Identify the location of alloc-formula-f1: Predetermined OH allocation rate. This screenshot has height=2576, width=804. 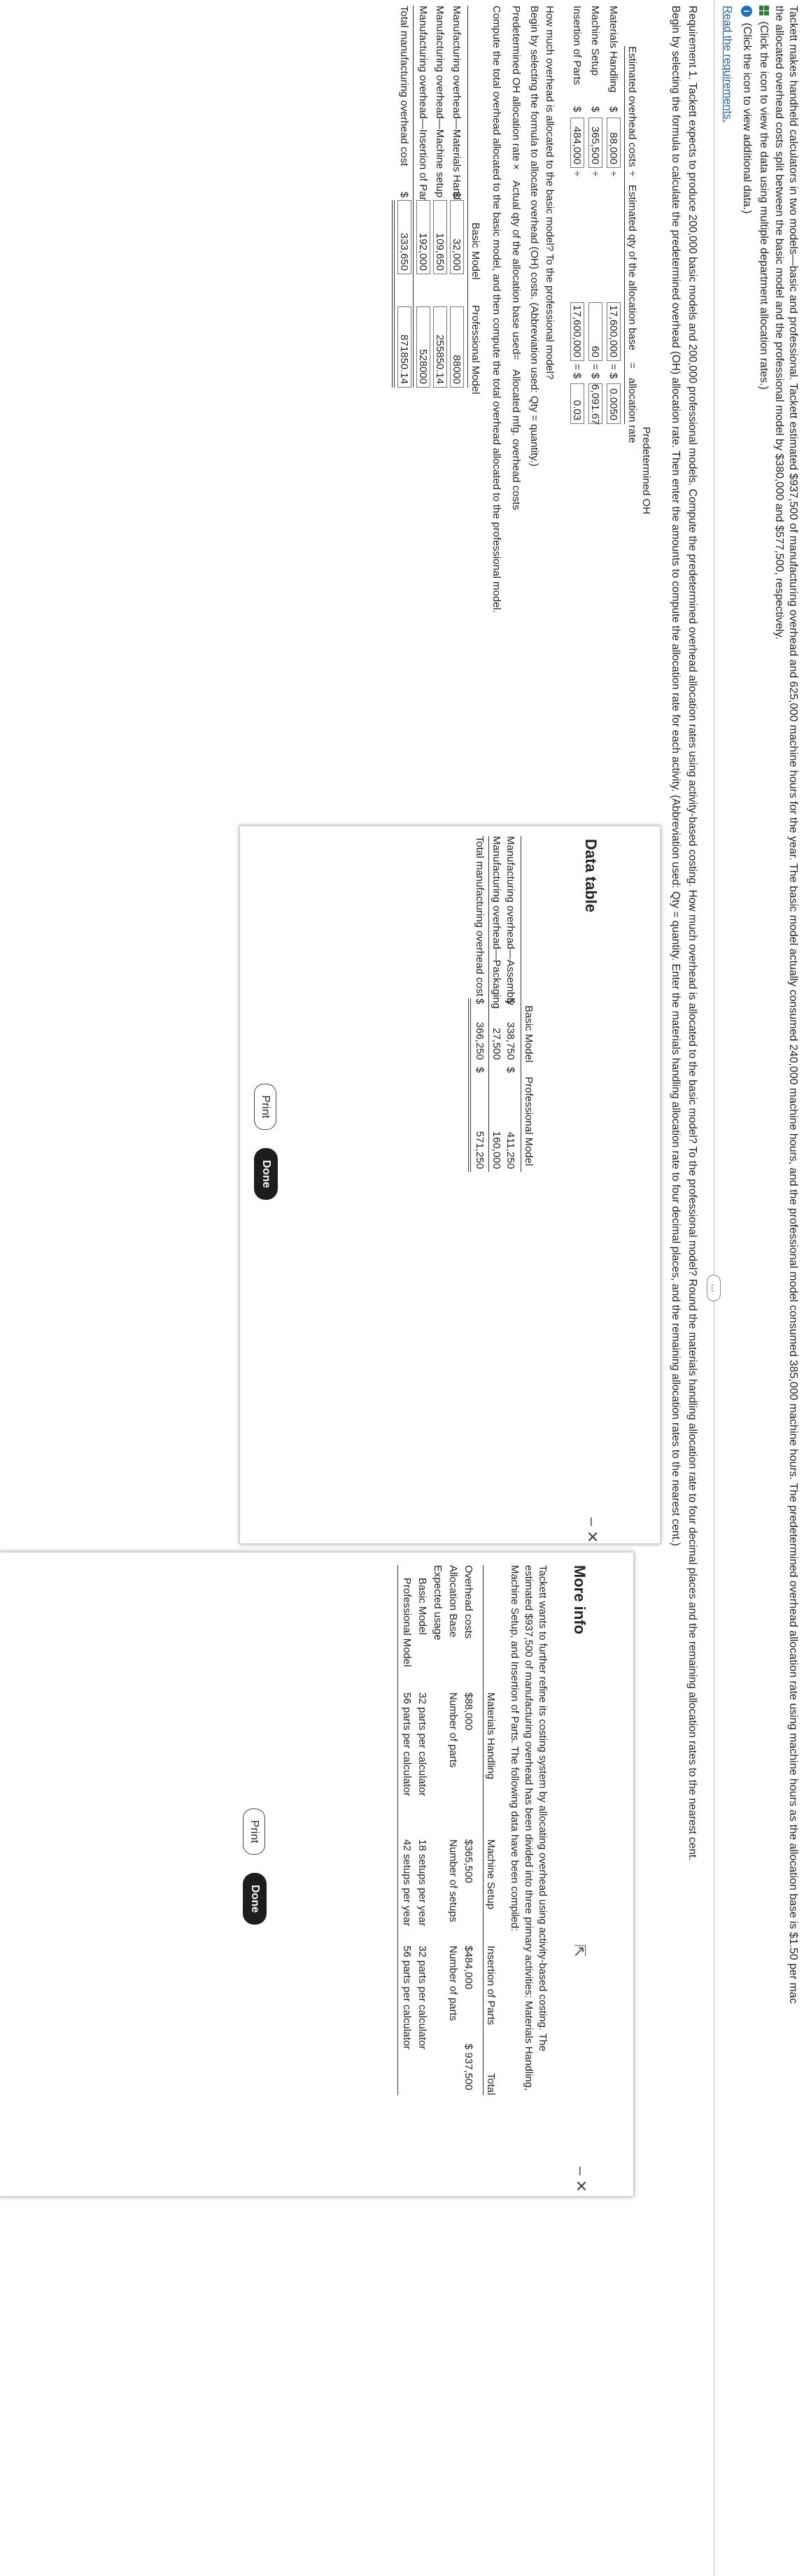
(516, 84).